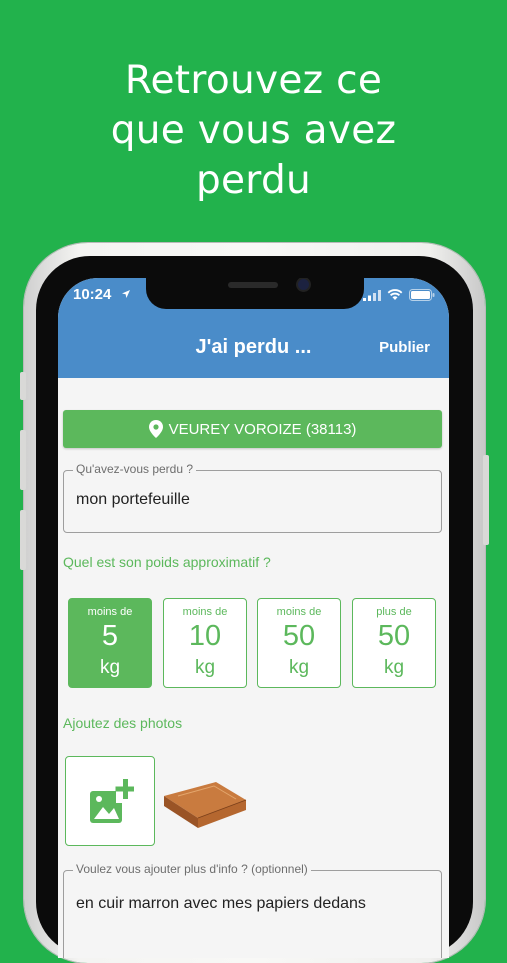 The image size is (507, 963). Describe the element at coordinates (404, 347) in the screenshot. I see `publish-button: Publier` at that location.